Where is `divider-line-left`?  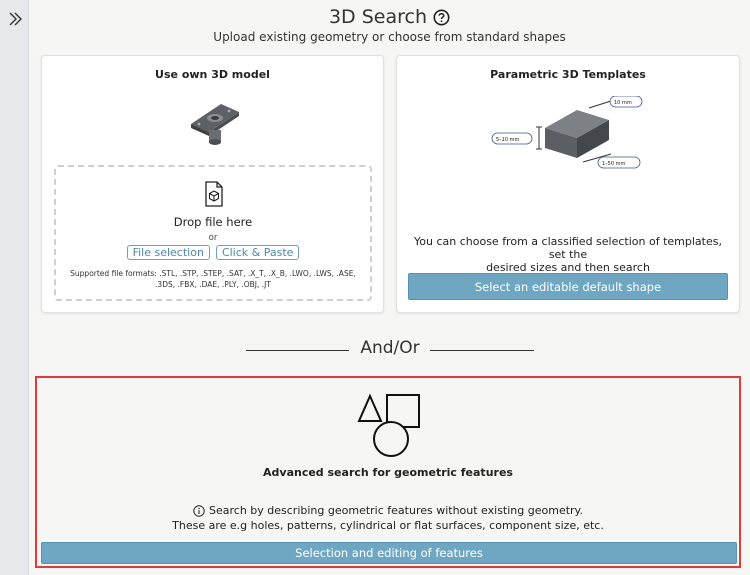 divider-line-left is located at coordinates (297, 350).